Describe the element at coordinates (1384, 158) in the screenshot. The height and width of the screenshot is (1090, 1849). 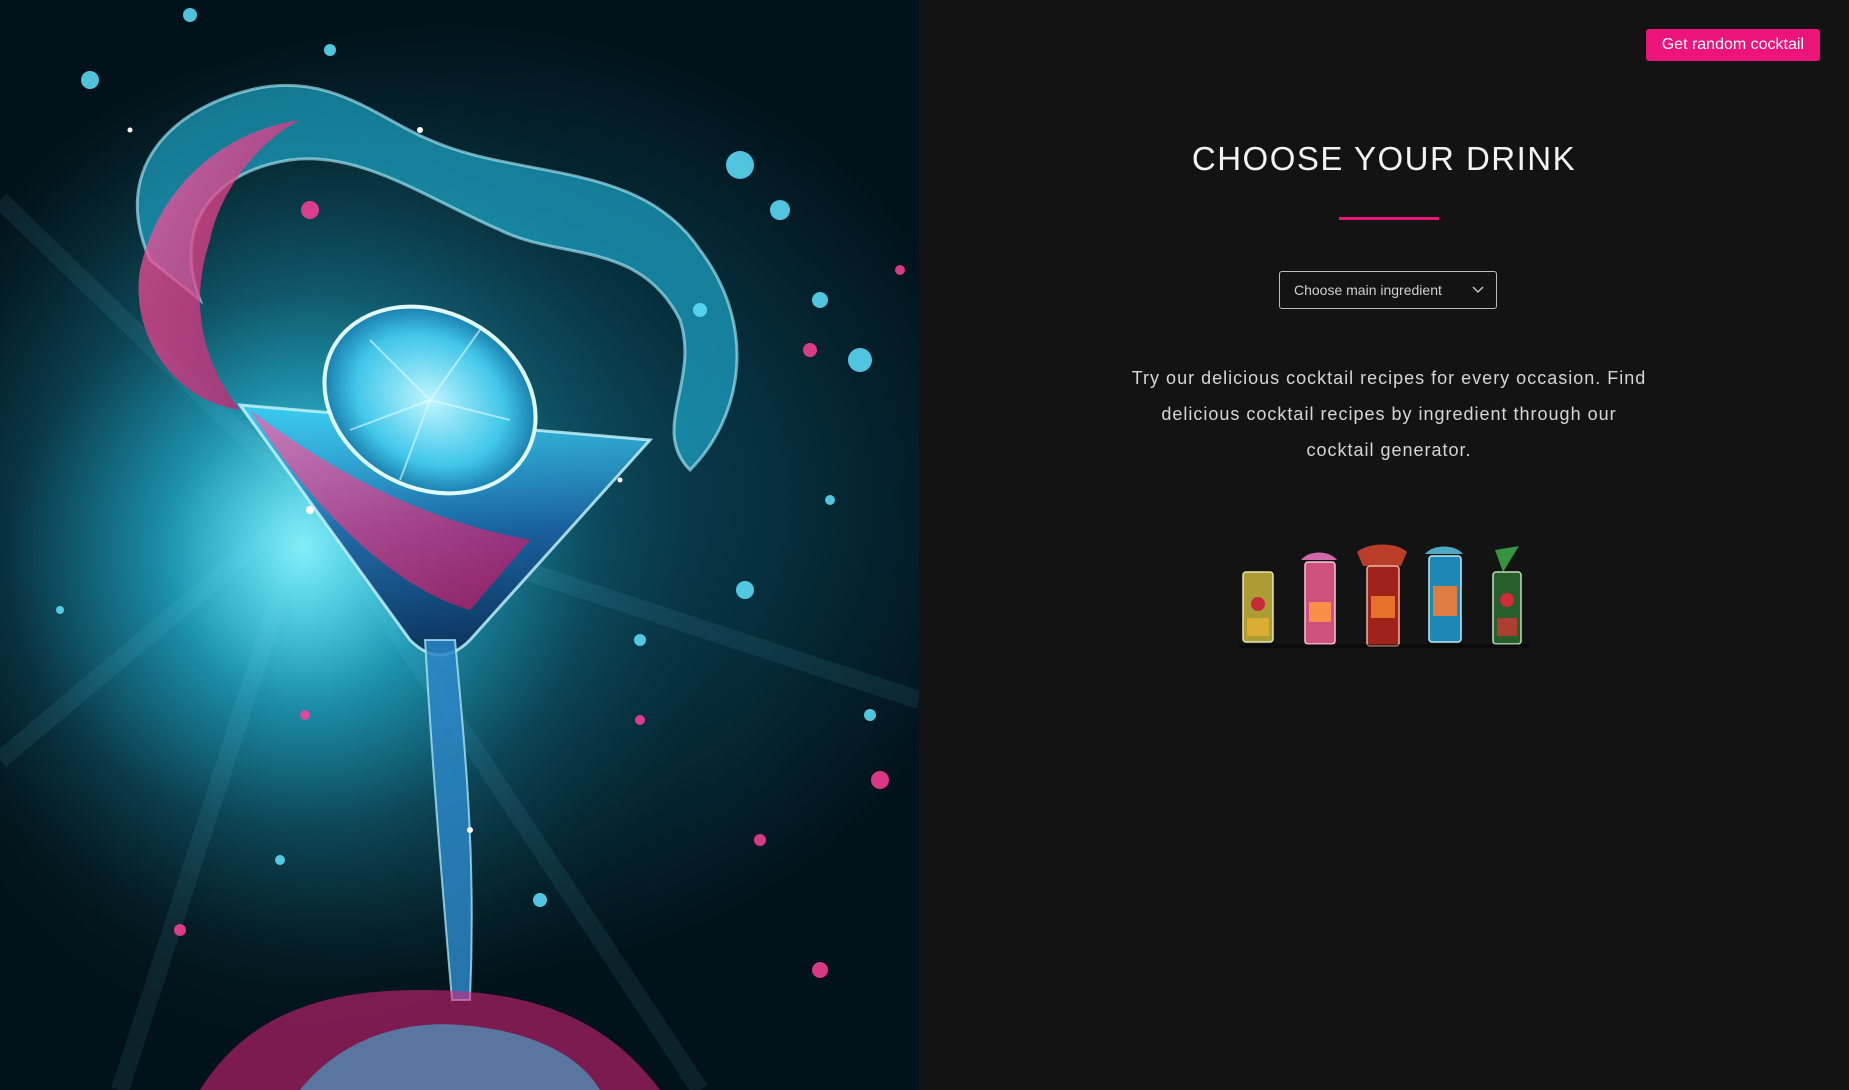
I see `page-title: CHOOSE YOUR DRINK` at that location.